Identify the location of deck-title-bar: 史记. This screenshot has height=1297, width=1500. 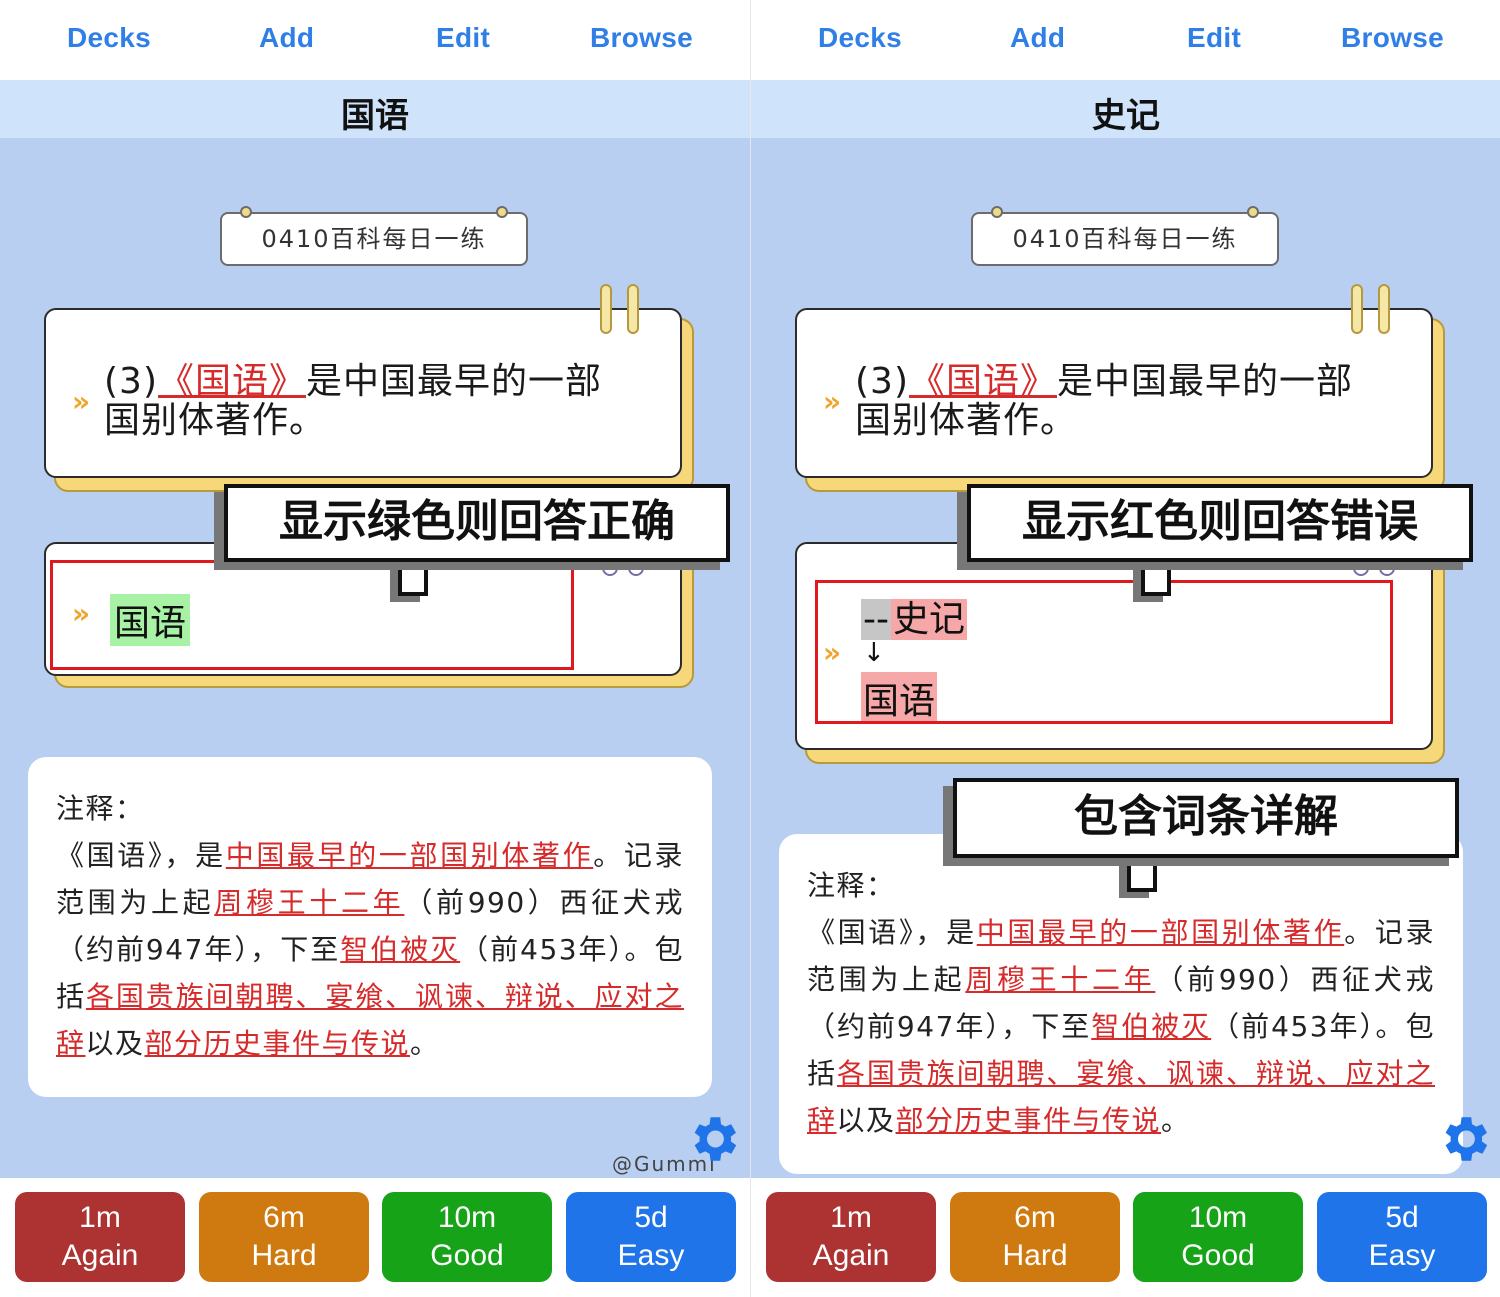
(1125, 109).